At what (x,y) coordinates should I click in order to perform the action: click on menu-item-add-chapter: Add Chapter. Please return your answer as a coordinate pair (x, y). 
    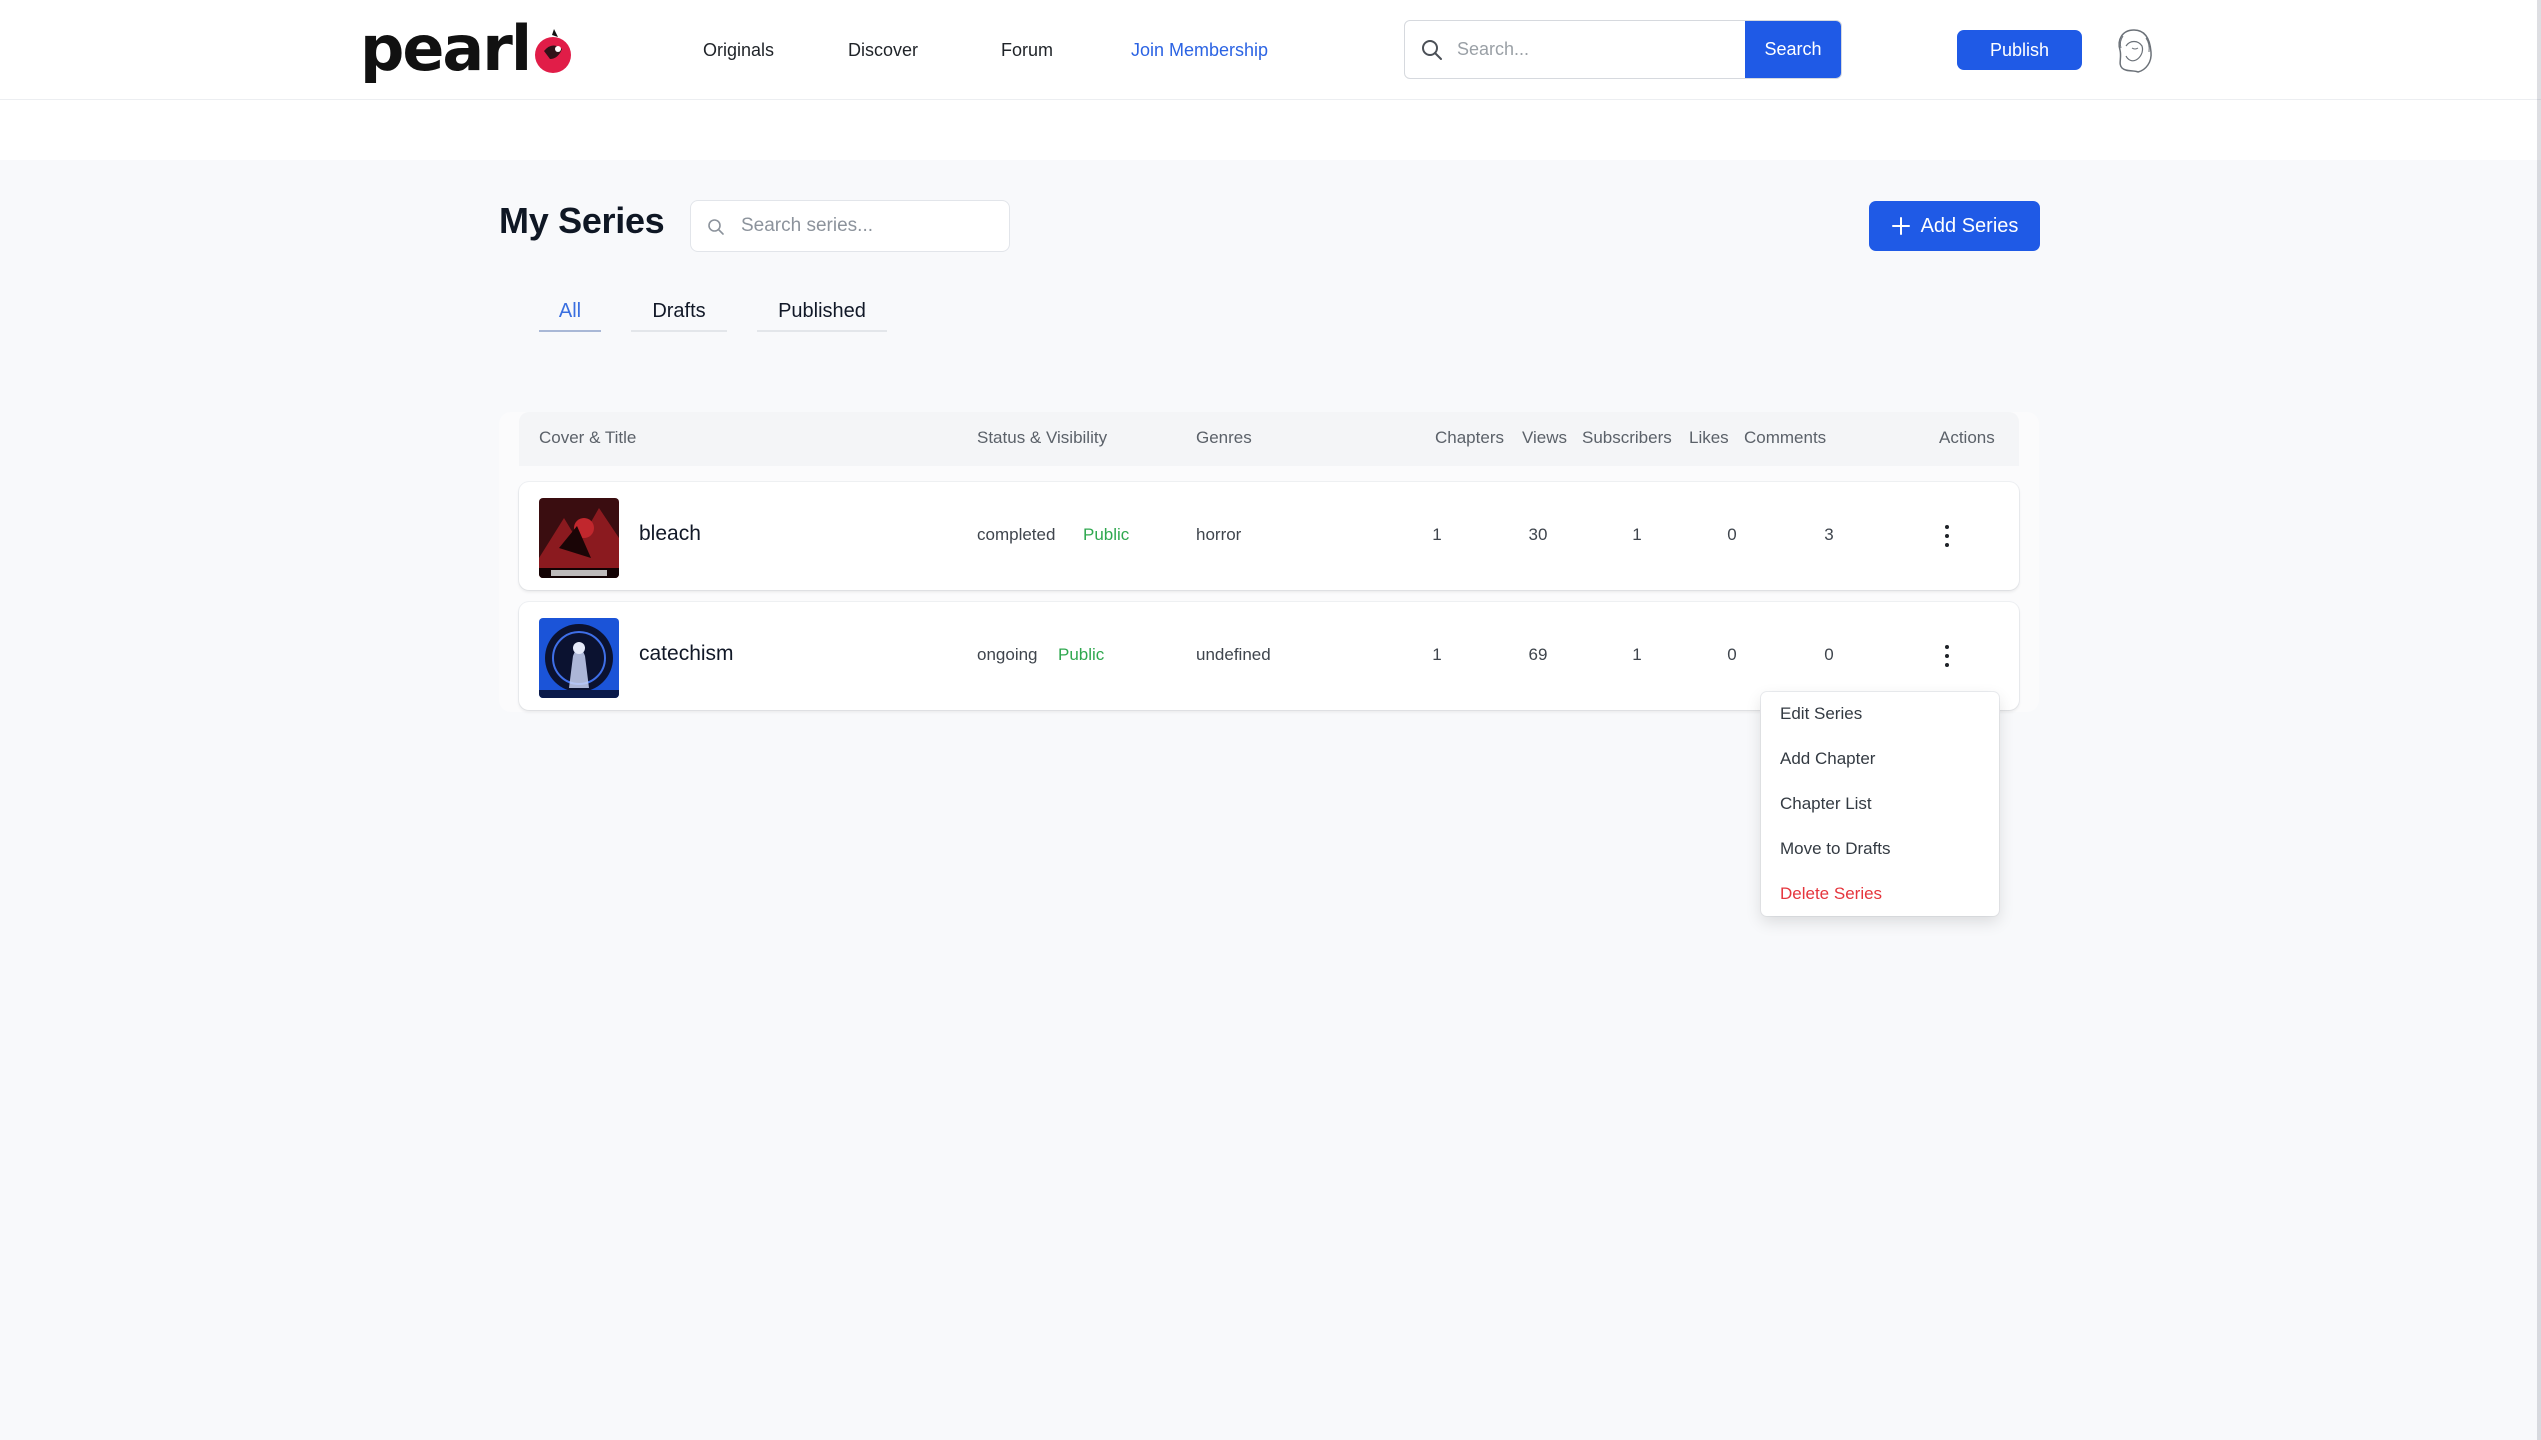
    Looking at the image, I should click on (1827, 759).